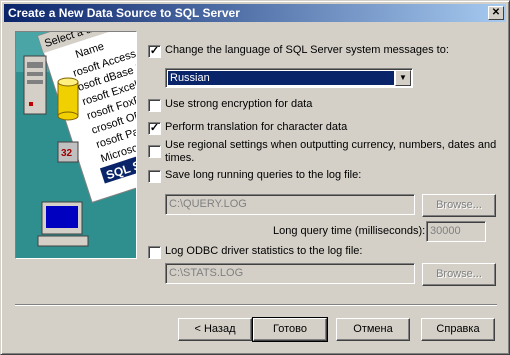  I want to click on window-title: Create a New Data Source to SQL Server, so click(124, 13).